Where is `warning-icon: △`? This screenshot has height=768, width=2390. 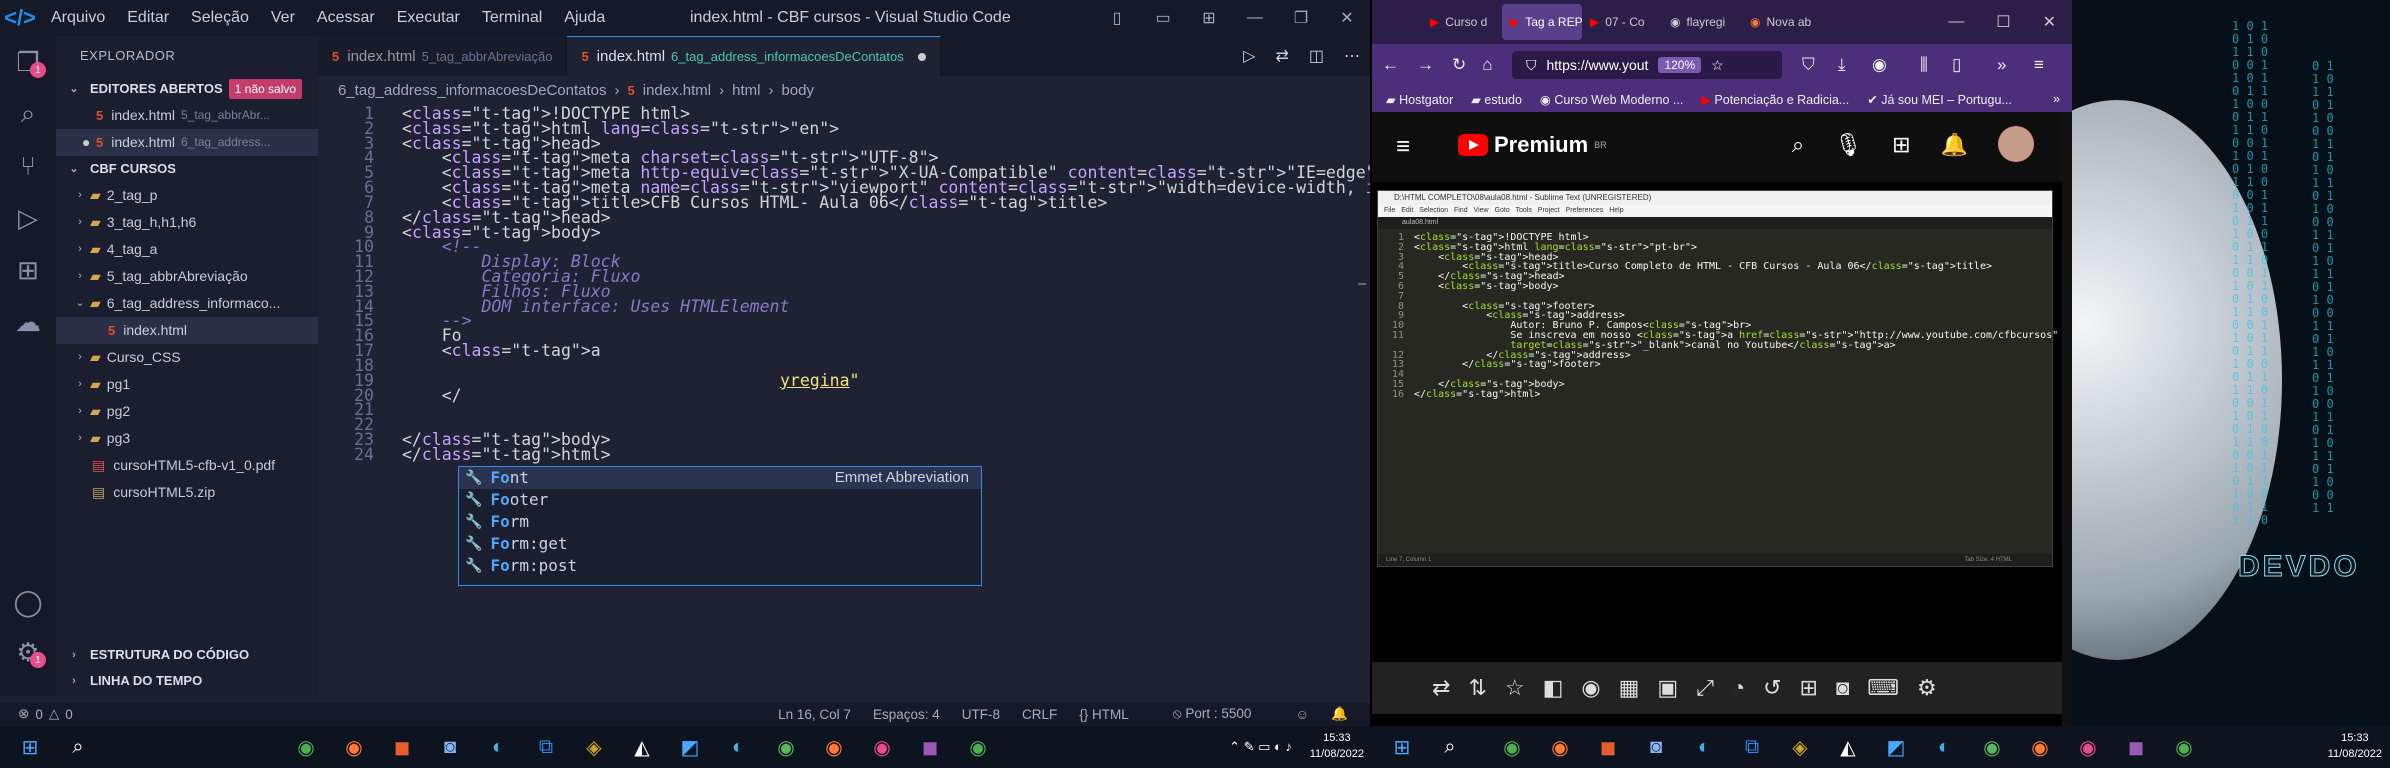
warning-icon: △ is located at coordinates (54, 714).